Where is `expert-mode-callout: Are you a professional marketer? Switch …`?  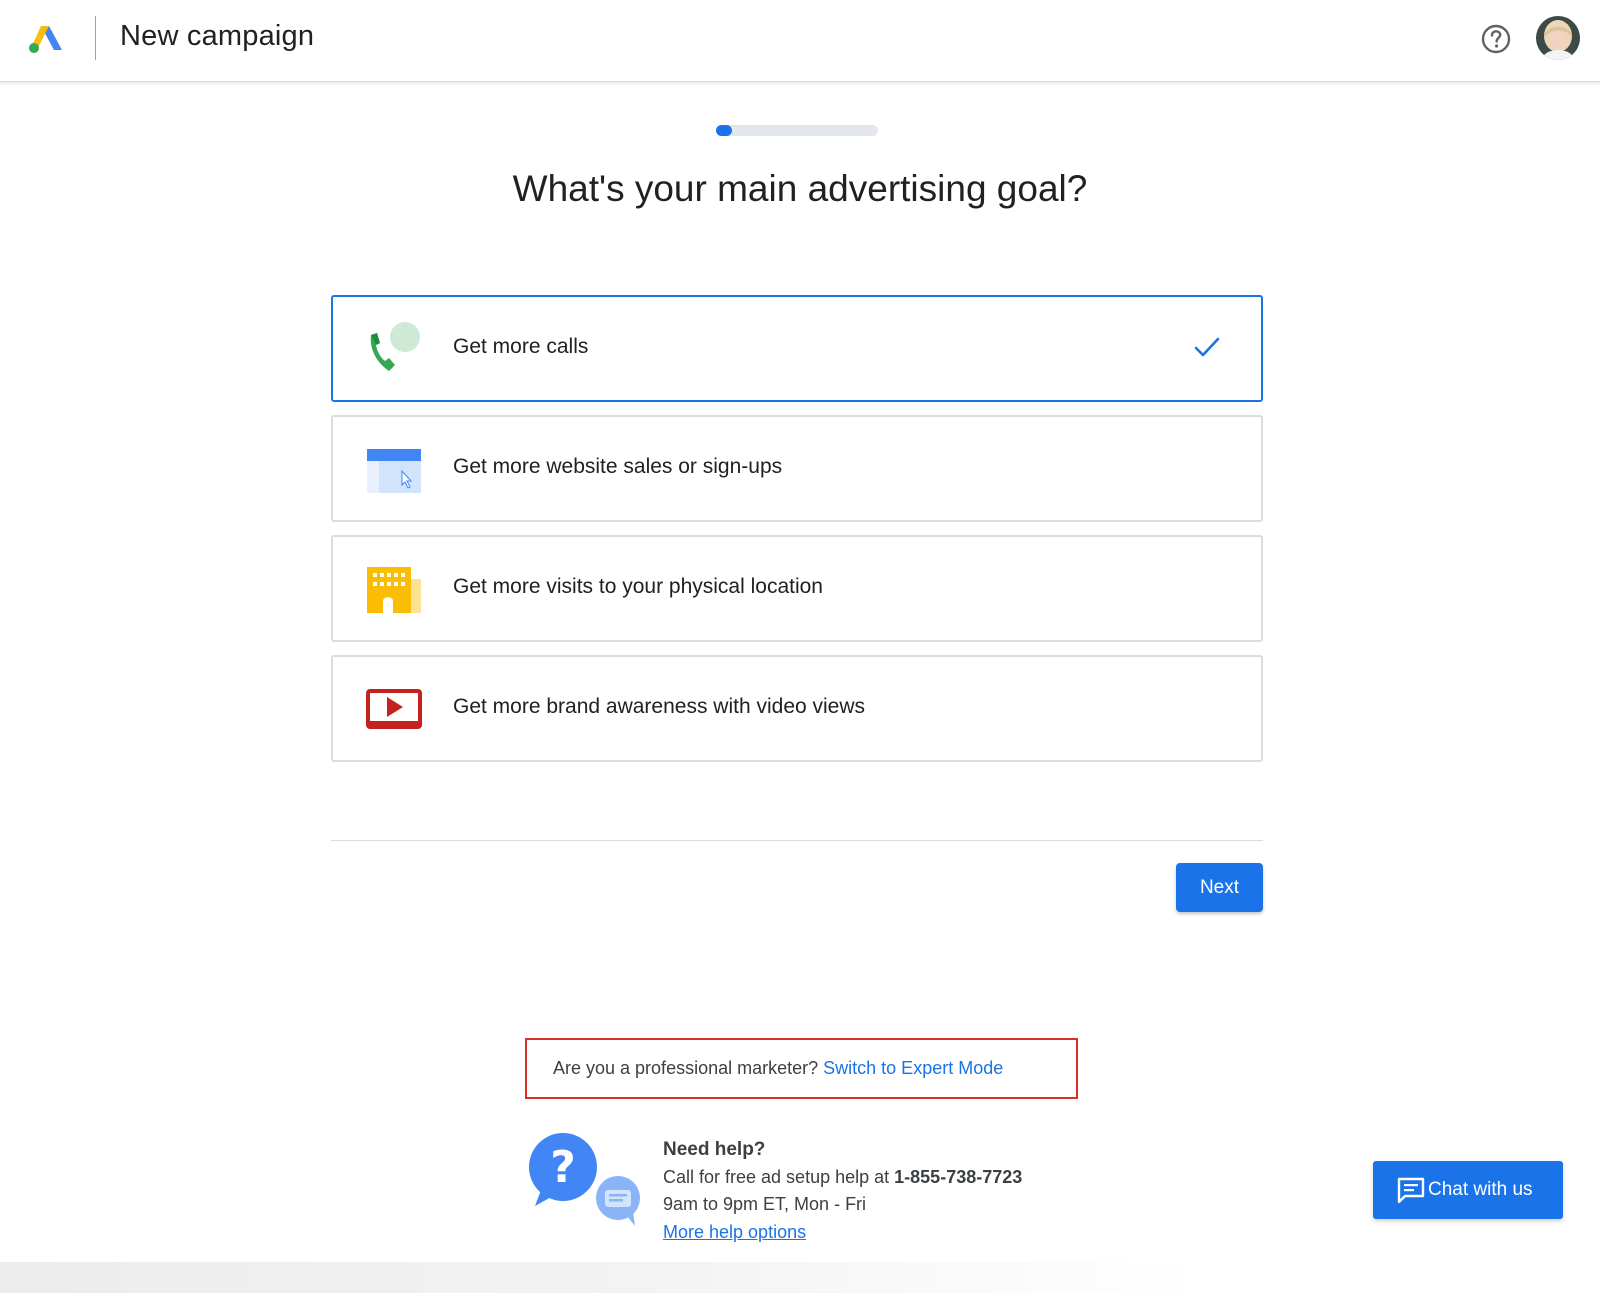 expert-mode-callout: Are you a professional marketer? Switch … is located at coordinates (801, 1068).